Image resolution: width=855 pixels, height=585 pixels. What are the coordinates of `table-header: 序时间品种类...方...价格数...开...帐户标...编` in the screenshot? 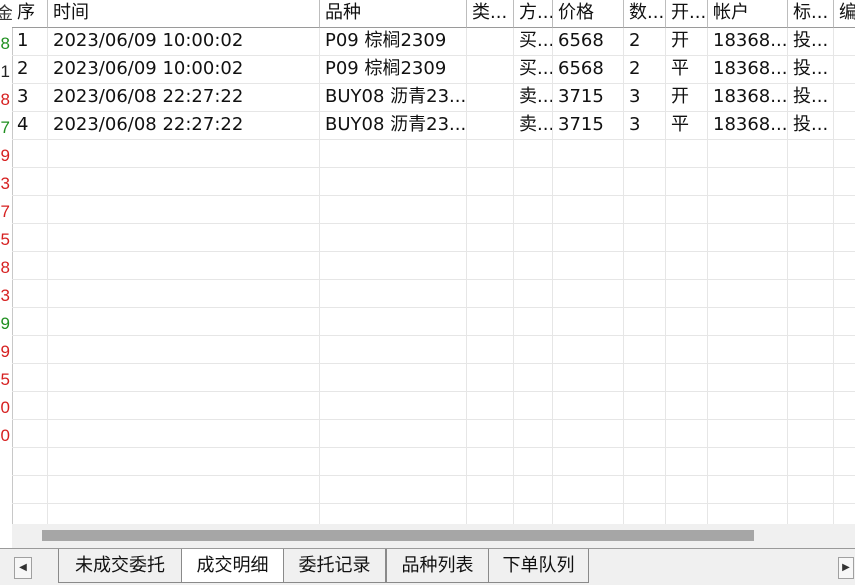 It's located at (433, 14).